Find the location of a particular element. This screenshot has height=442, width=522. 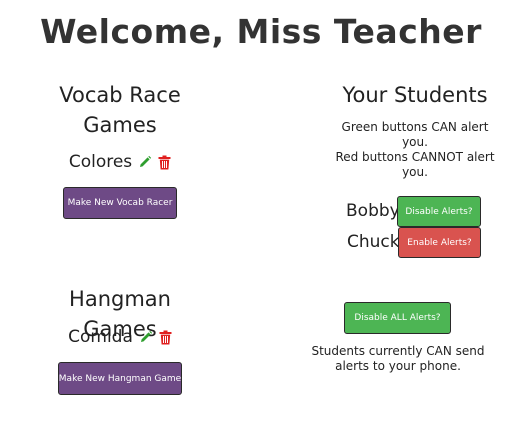

vocab-game-name: Colores is located at coordinates (100, 162).